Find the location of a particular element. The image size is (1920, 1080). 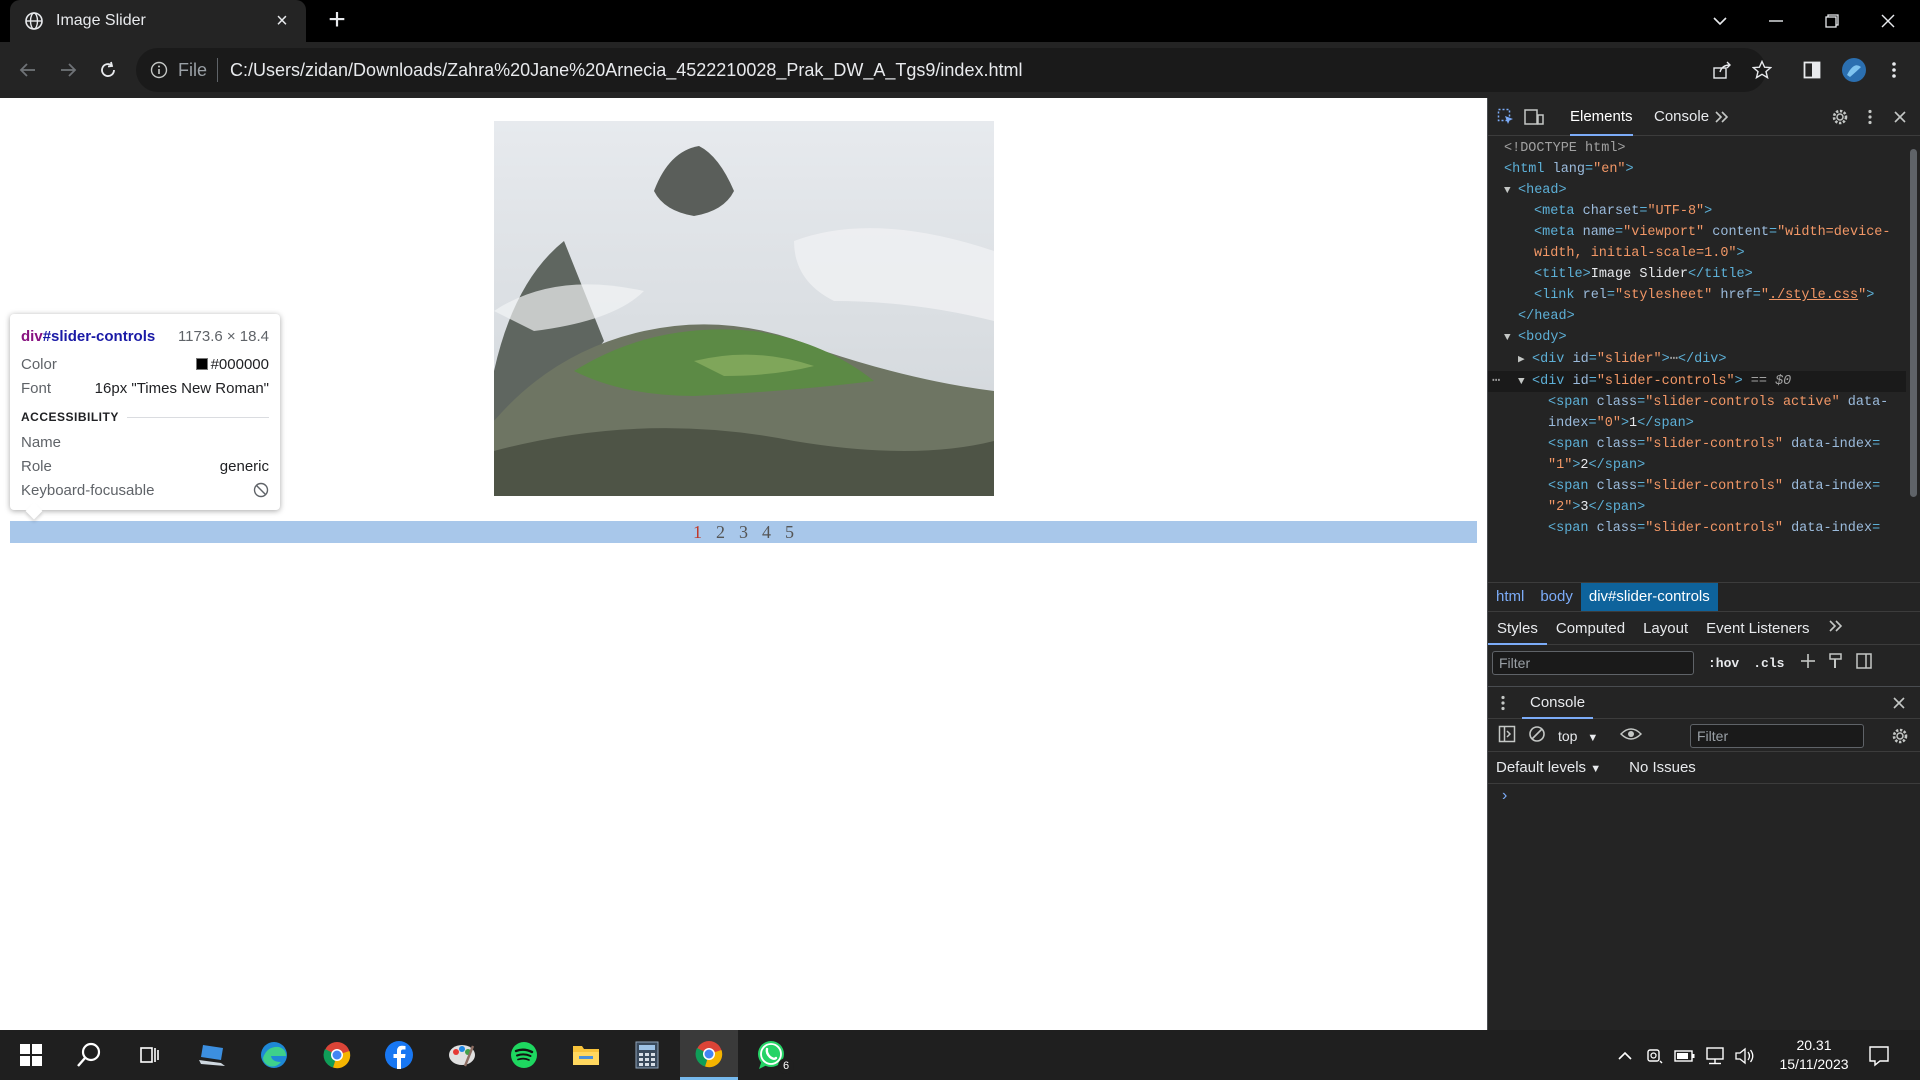

info-icon is located at coordinates (159, 70).